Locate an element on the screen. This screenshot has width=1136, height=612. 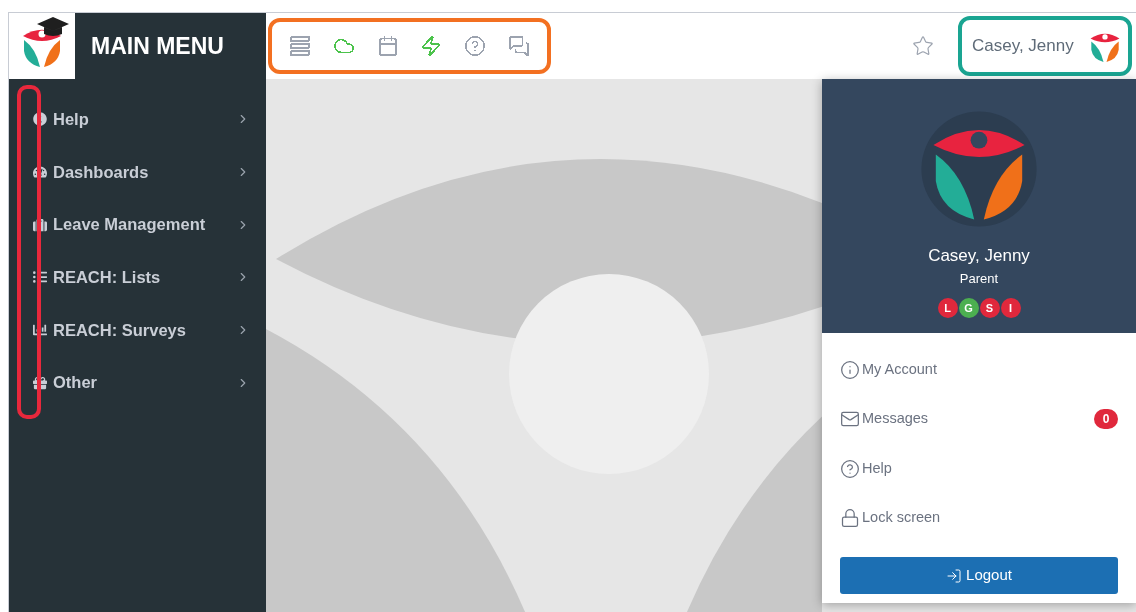
role-badge: S is located at coordinates (989, 308).